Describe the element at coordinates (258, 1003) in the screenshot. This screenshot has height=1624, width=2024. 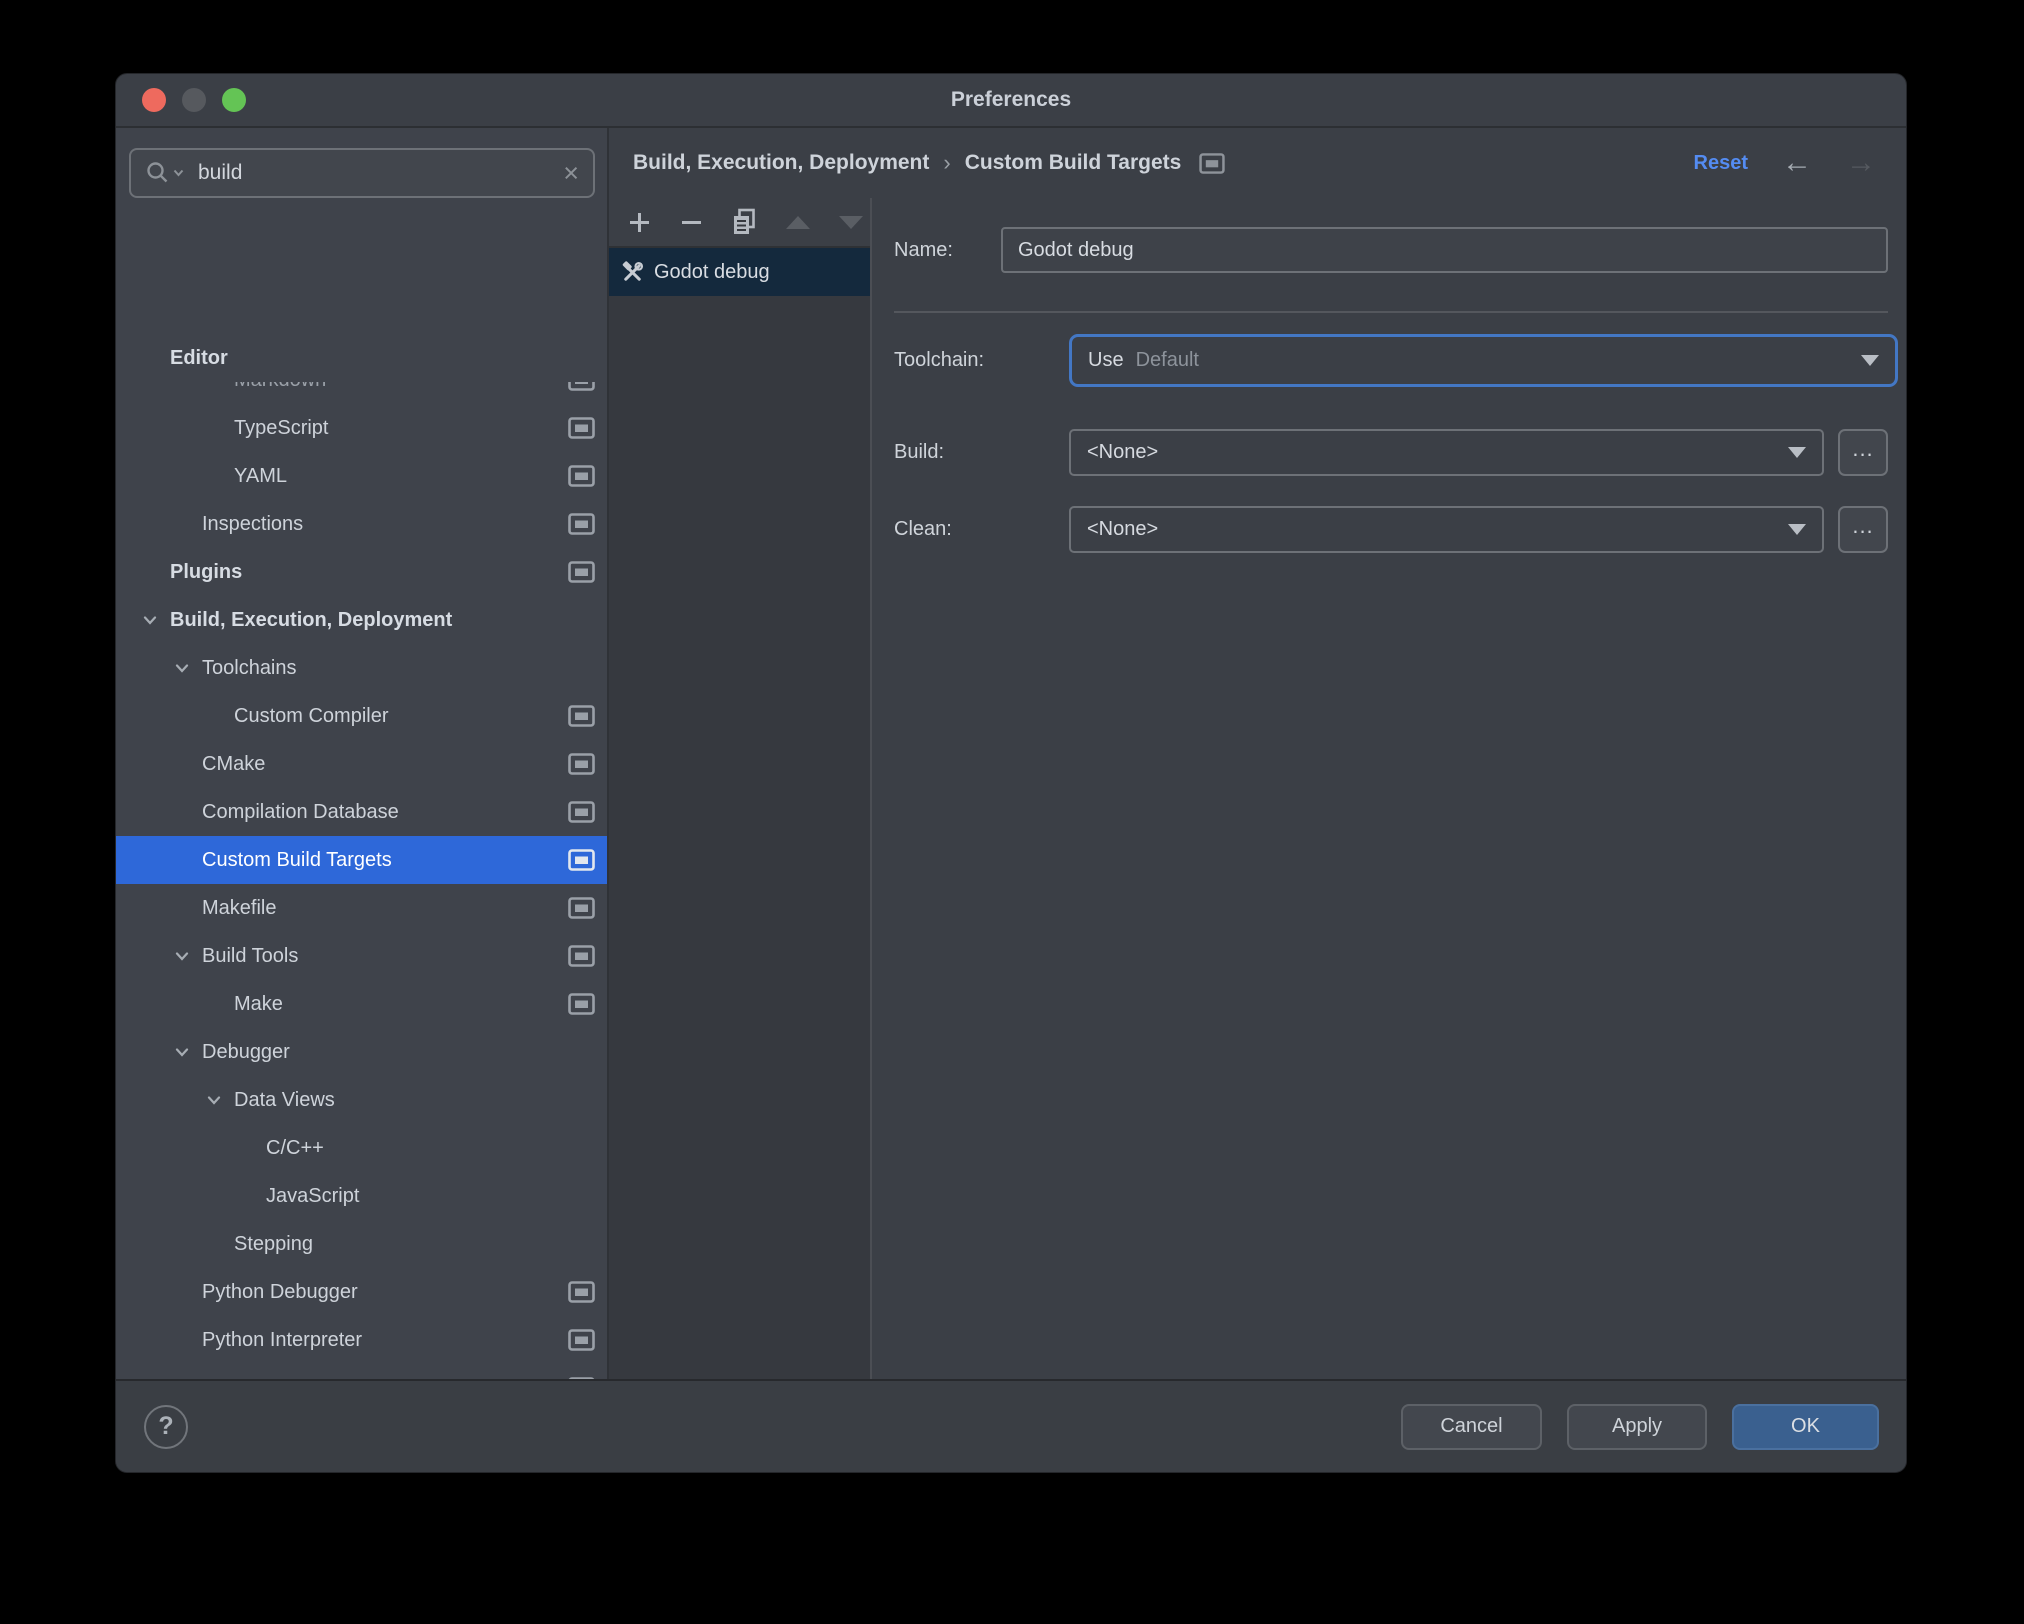
I see `tree-item-label: Make` at that location.